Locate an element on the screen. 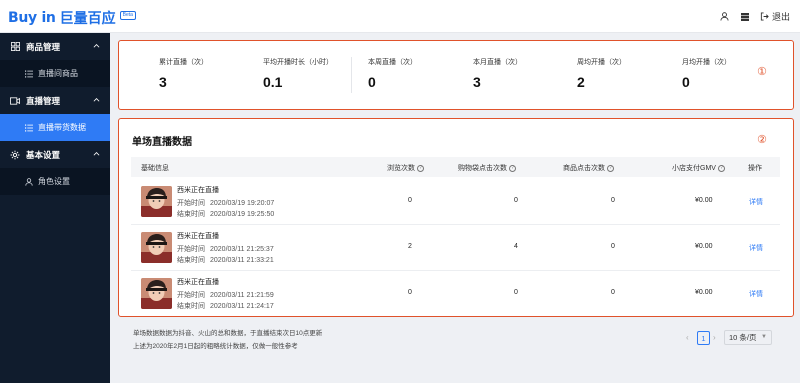  stat-monthly-avg: 月均开播（次） 0 is located at coordinates (706, 73).